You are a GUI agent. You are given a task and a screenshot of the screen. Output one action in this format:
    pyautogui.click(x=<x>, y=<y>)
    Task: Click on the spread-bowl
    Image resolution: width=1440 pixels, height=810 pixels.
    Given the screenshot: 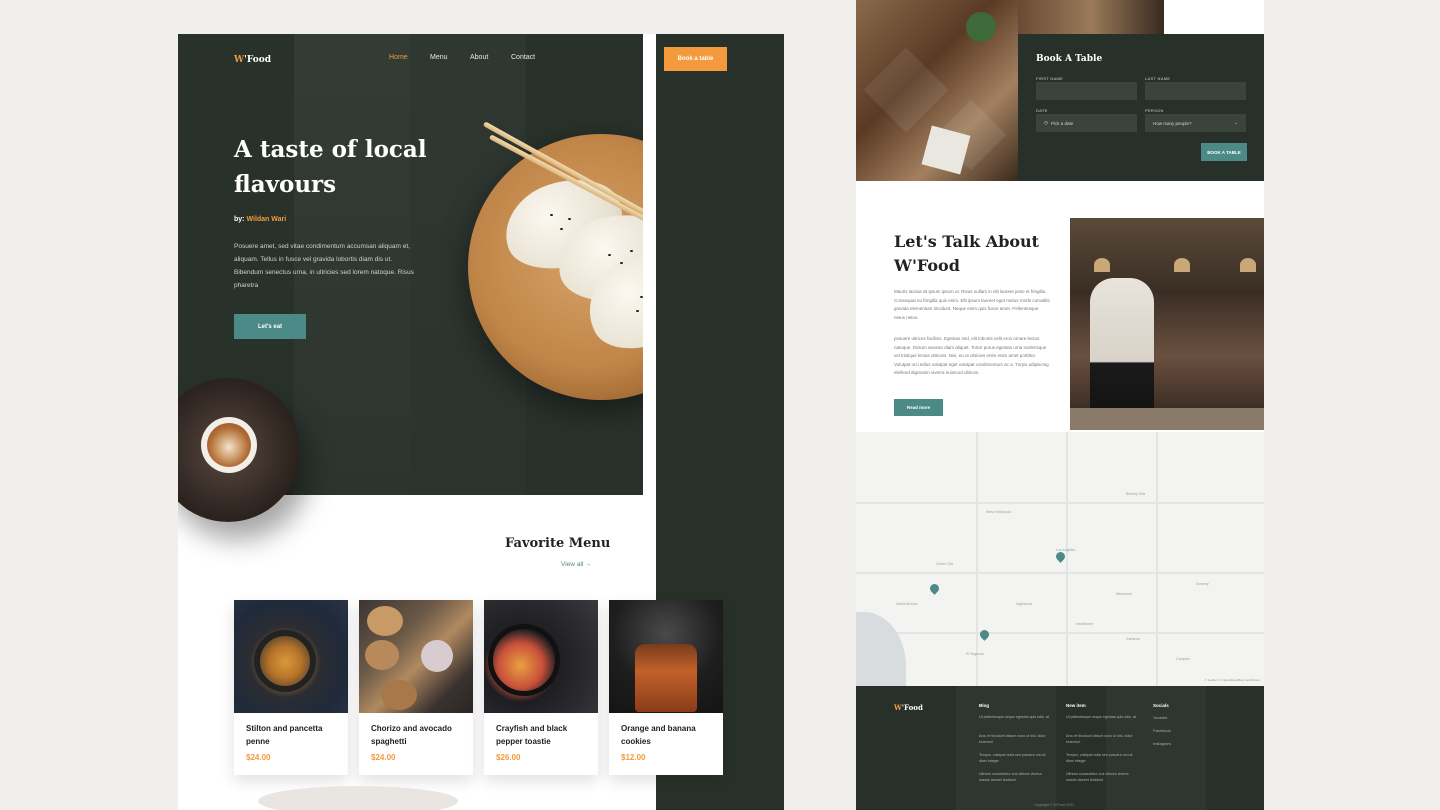 What is the action you would take?
    pyautogui.click(x=437, y=656)
    